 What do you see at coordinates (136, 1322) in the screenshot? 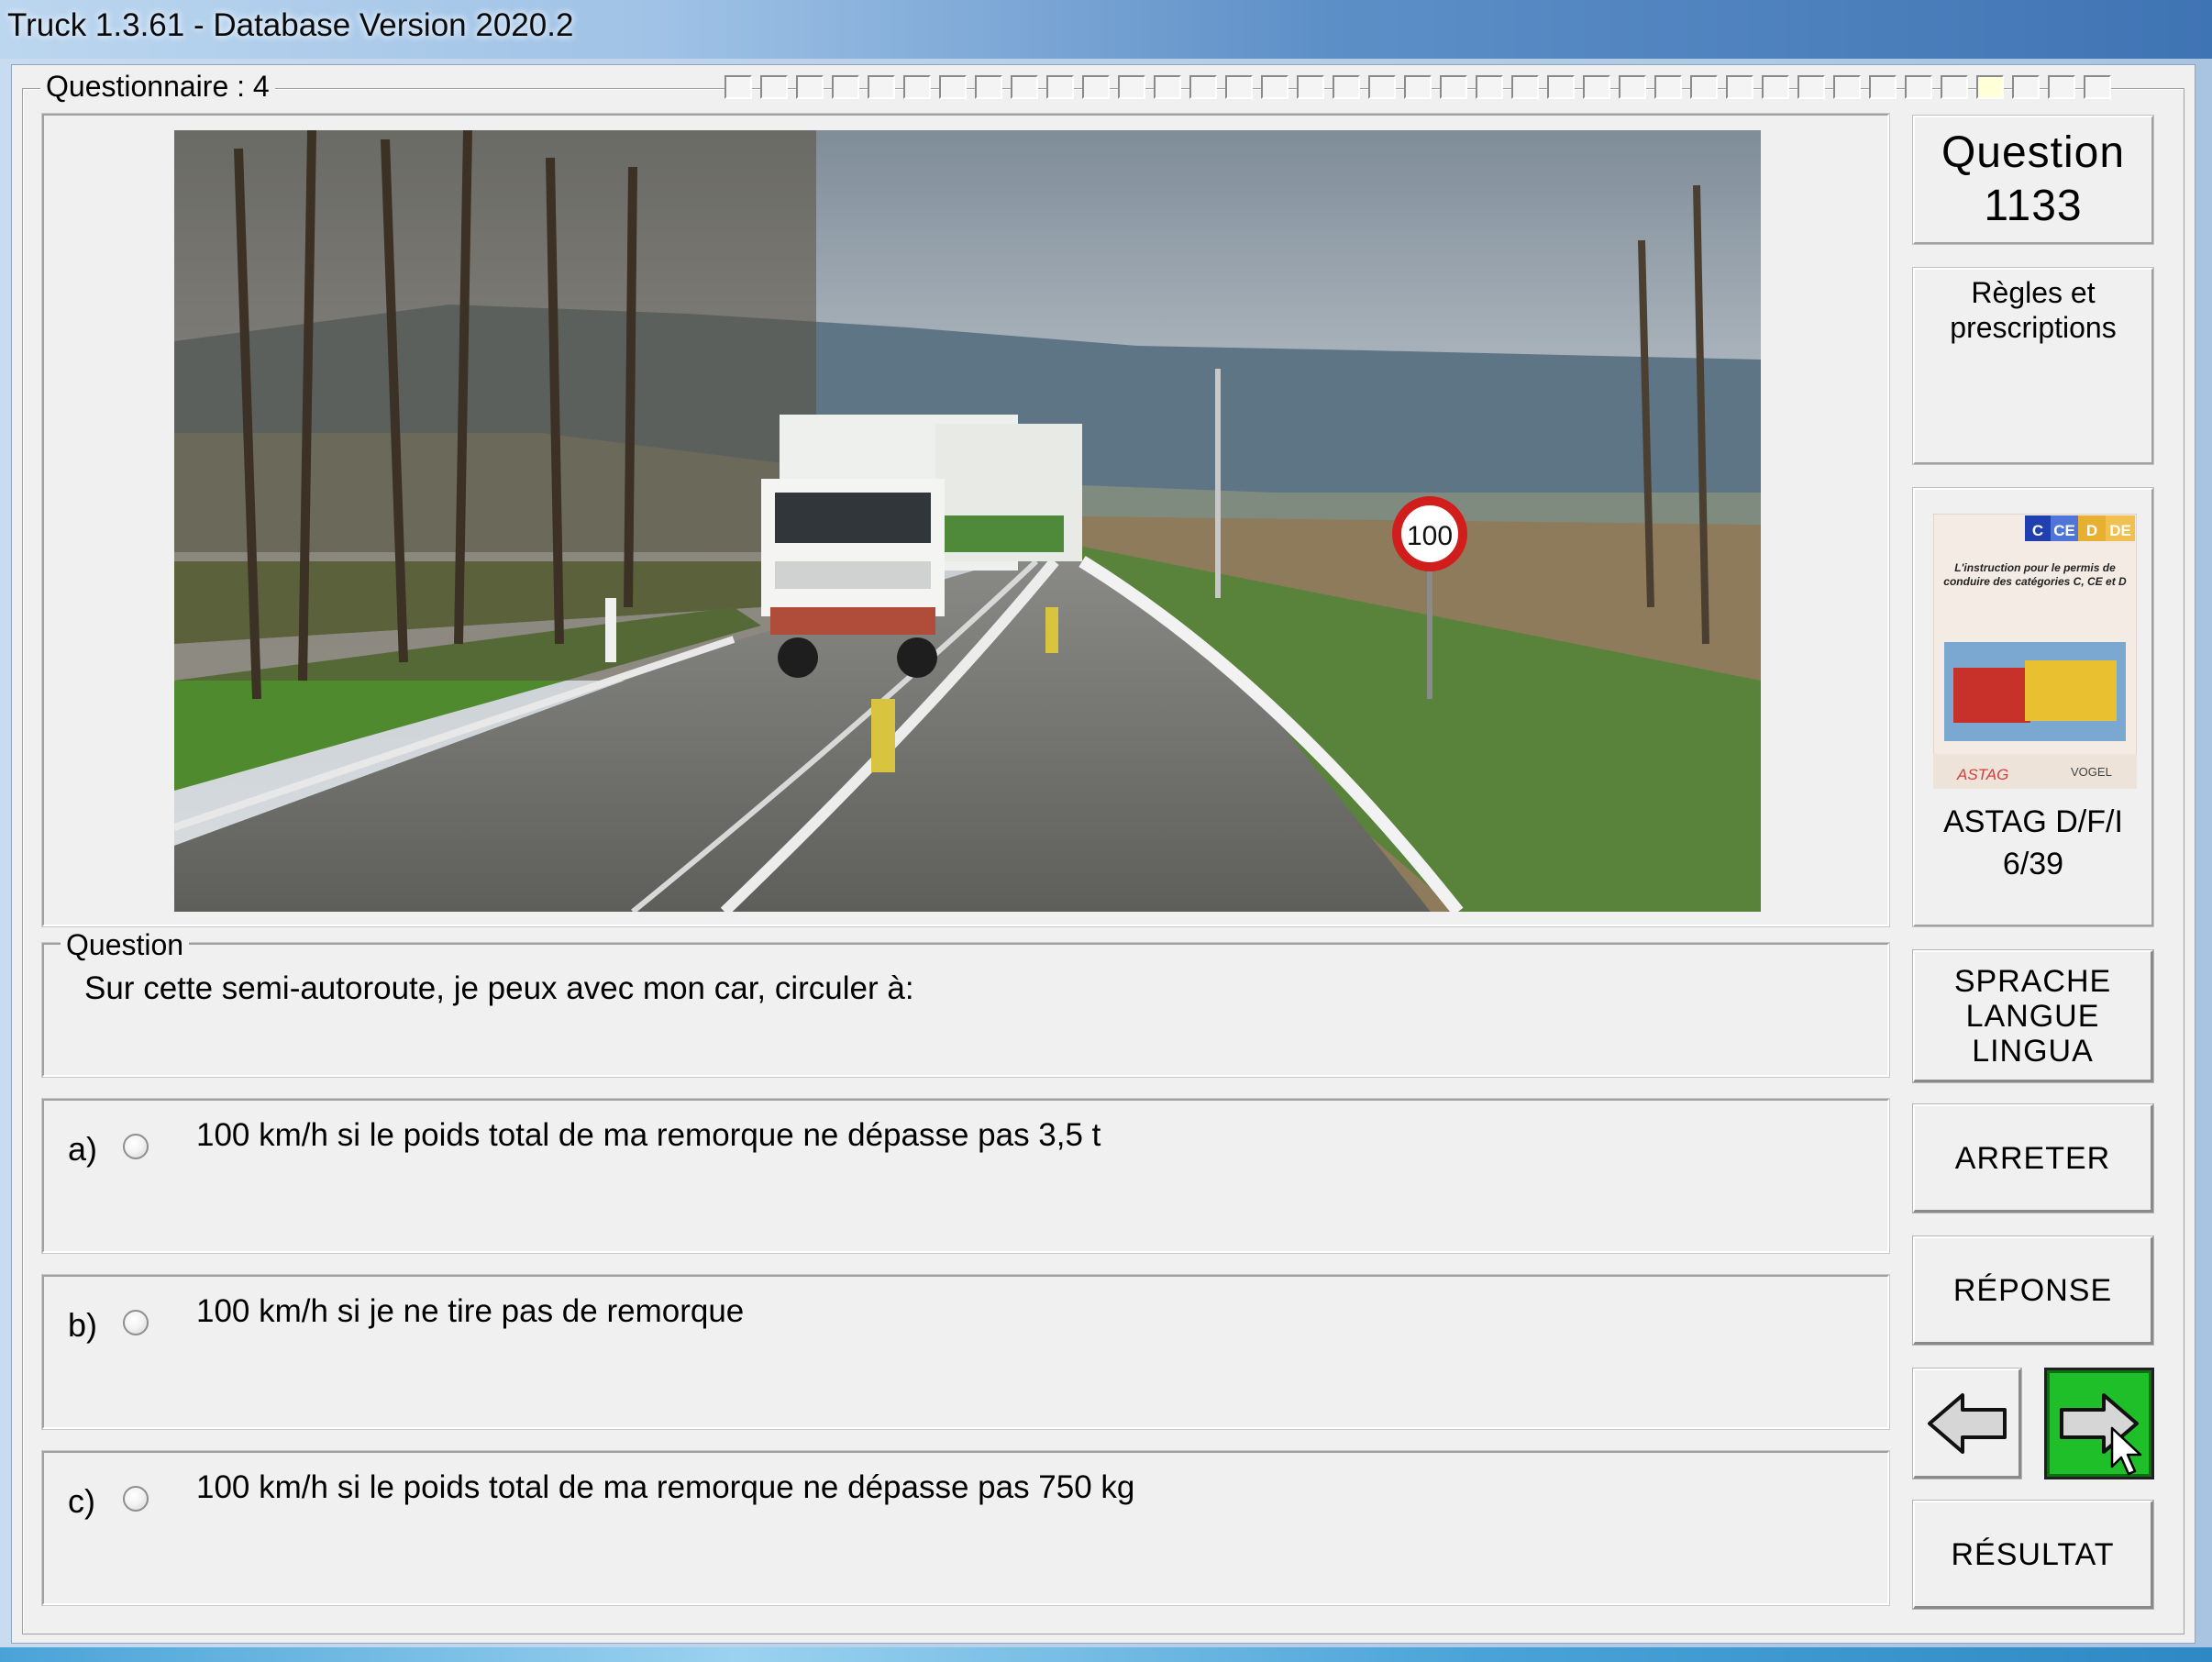
I see `answer-b-radio` at bounding box center [136, 1322].